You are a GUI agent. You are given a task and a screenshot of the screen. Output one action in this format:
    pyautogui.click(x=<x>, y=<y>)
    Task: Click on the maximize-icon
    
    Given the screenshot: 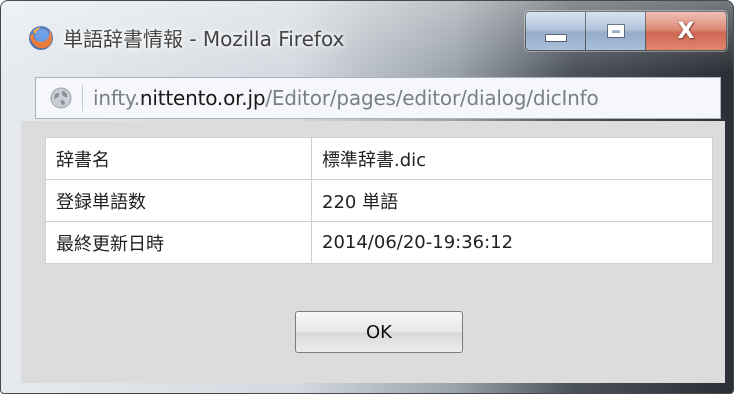 What is the action you would take?
    pyautogui.click(x=615, y=31)
    